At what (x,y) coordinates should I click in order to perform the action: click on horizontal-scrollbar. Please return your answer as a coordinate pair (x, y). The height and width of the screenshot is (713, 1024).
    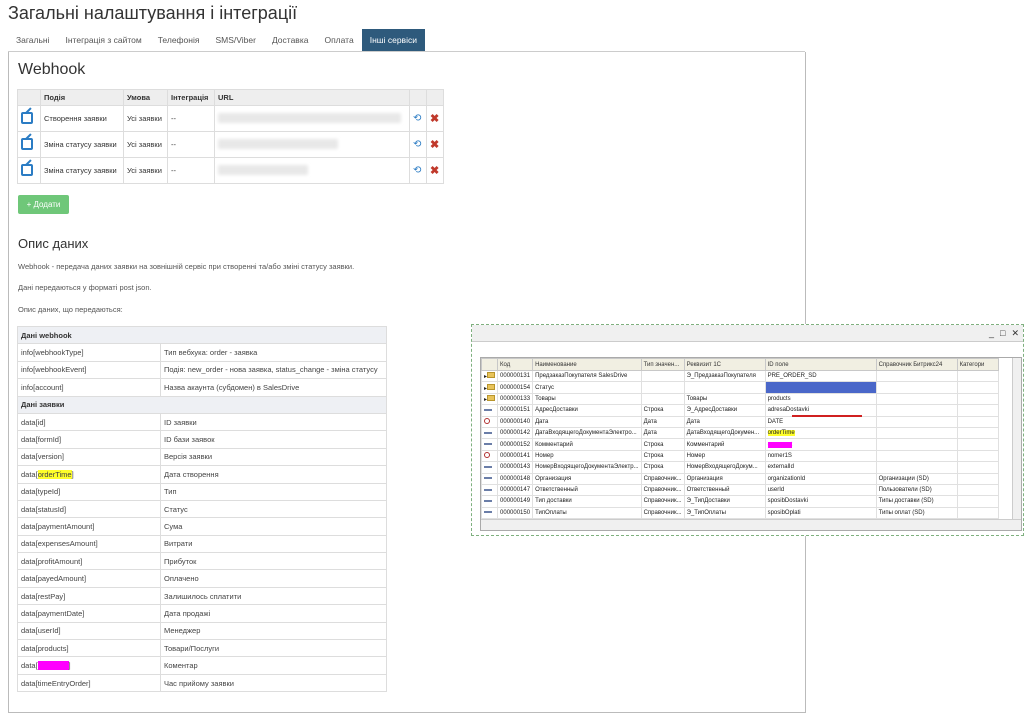
    Looking at the image, I should click on (751, 524).